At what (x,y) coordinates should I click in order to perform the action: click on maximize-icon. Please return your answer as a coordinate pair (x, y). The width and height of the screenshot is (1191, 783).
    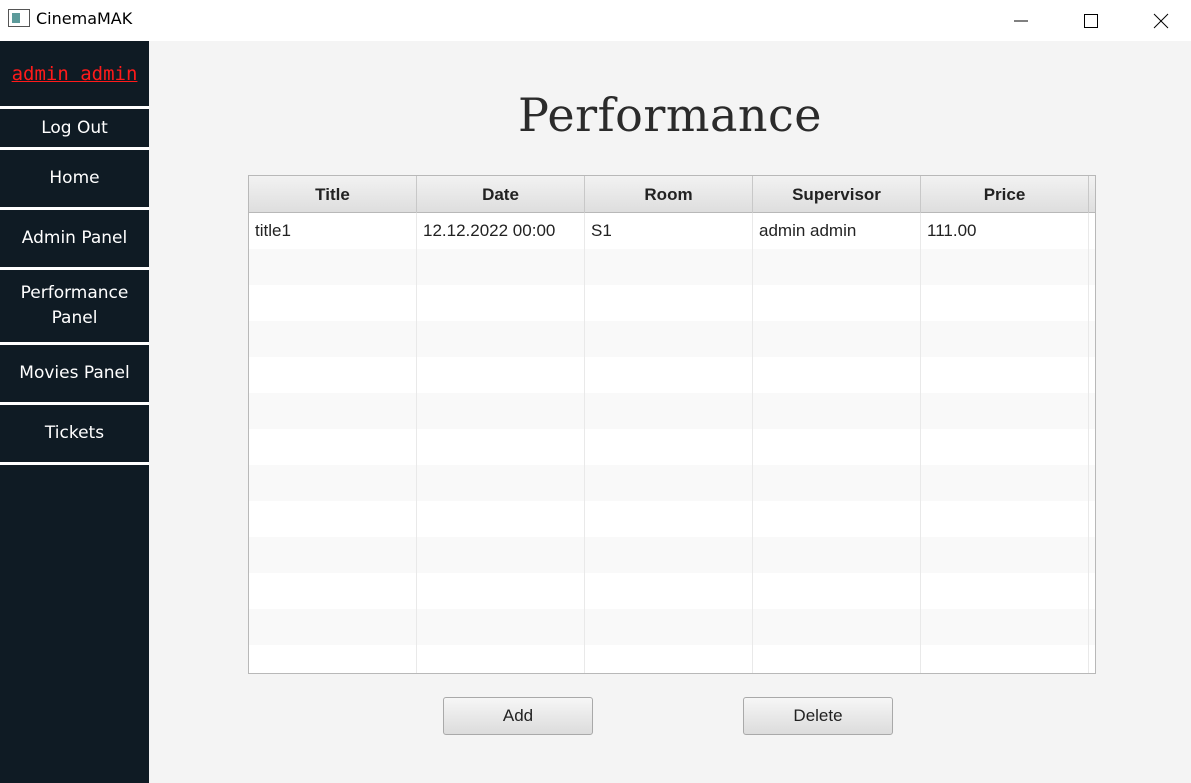
    Looking at the image, I should click on (1091, 20).